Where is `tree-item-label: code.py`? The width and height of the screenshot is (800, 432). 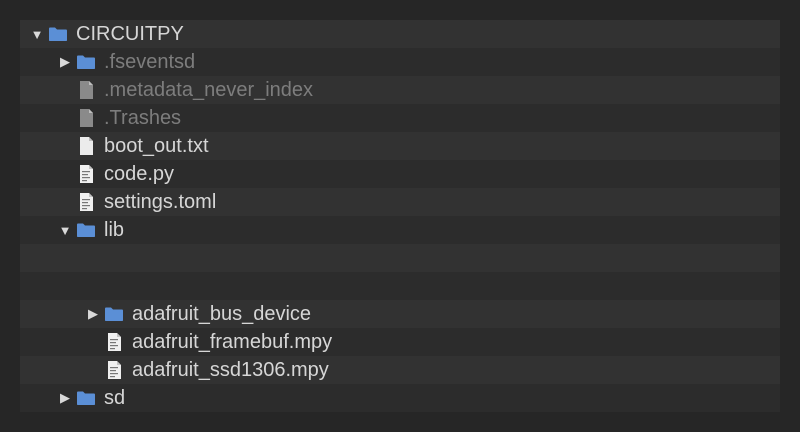 tree-item-label: code.py is located at coordinates (139, 174).